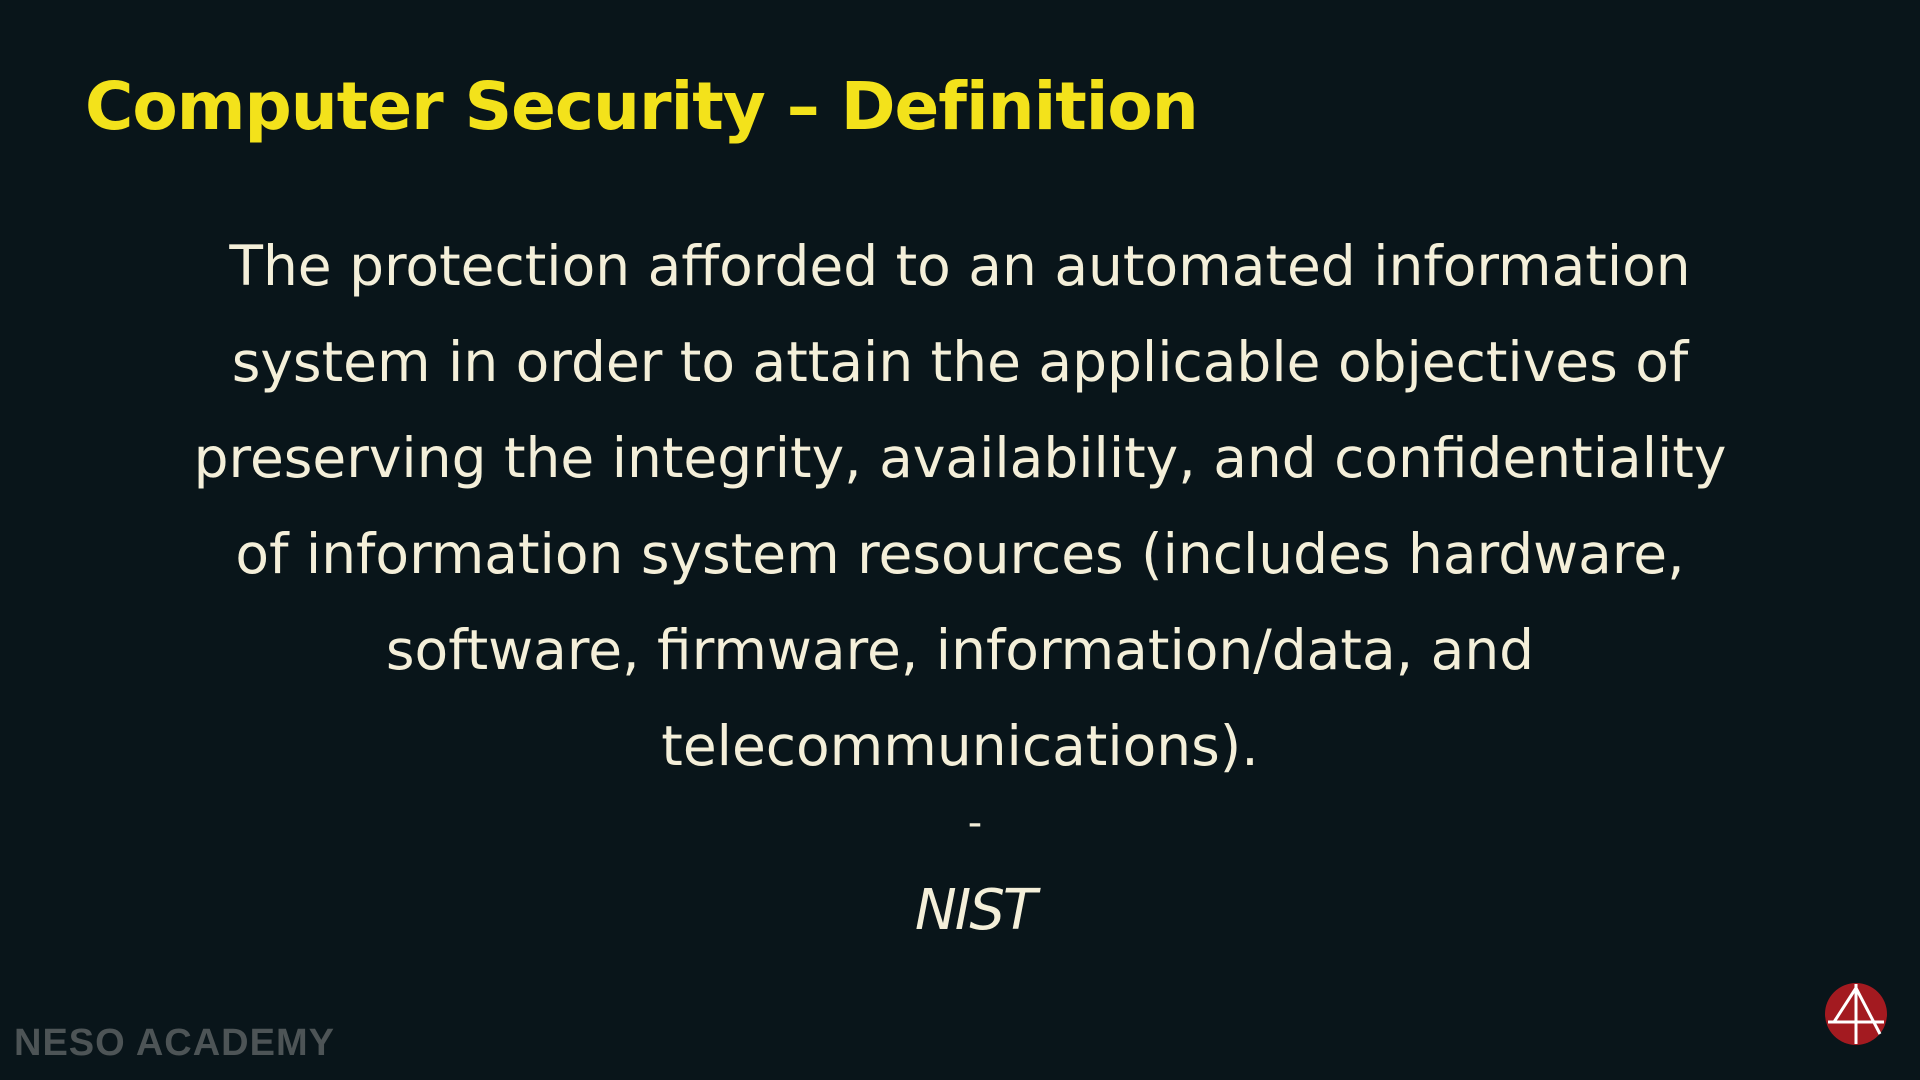 This screenshot has height=1080, width=1920. Describe the element at coordinates (174, 1043) in the screenshot. I see `channel-watermark: NESO ACADEMY` at that location.